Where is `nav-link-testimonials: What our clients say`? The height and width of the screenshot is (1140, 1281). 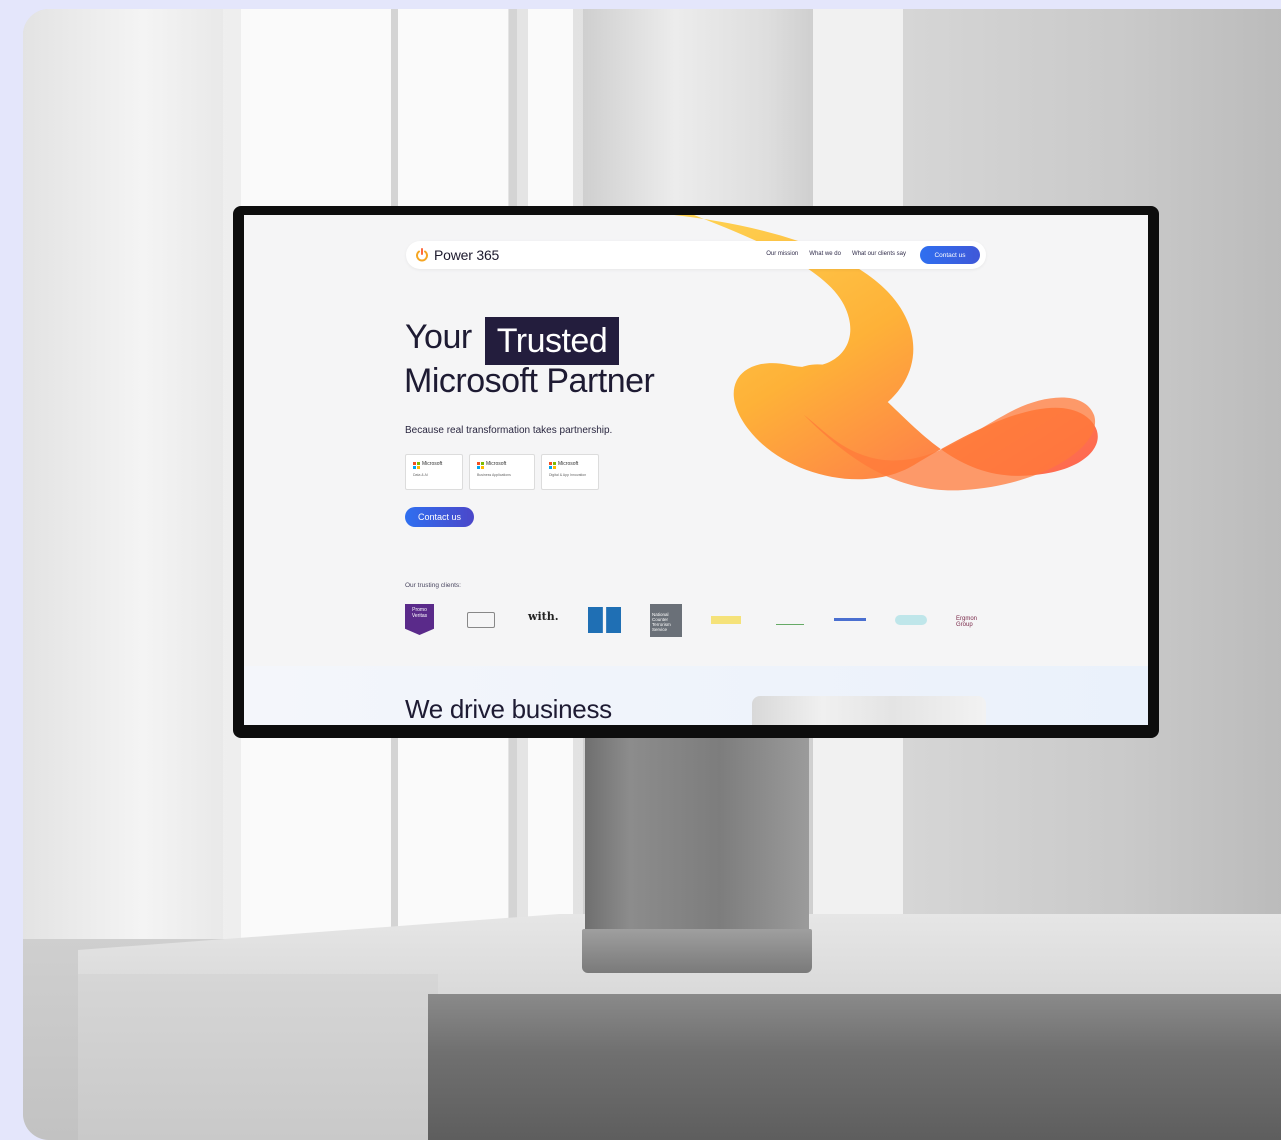 nav-link-testimonials: What our clients say is located at coordinates (879, 254).